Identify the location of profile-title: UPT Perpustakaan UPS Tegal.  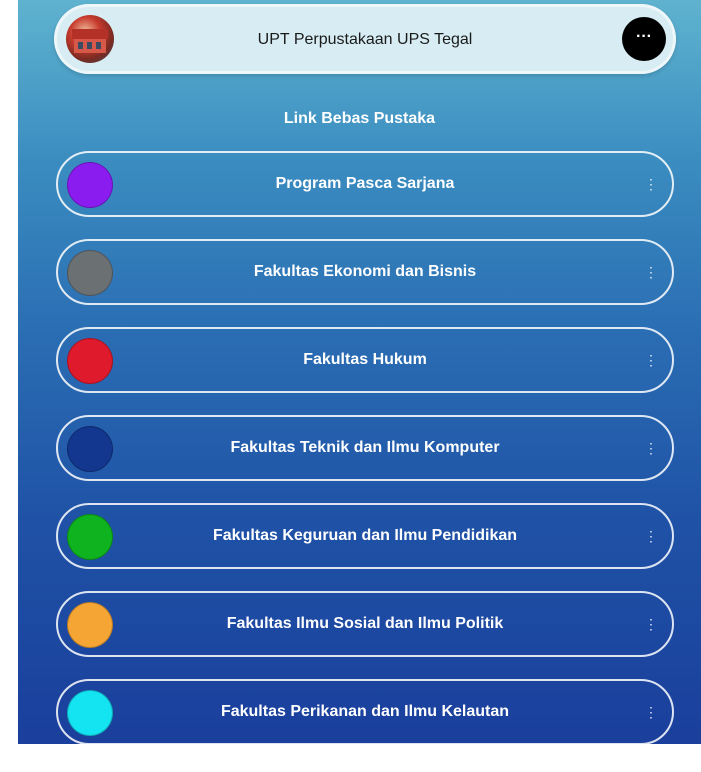
(365, 39).